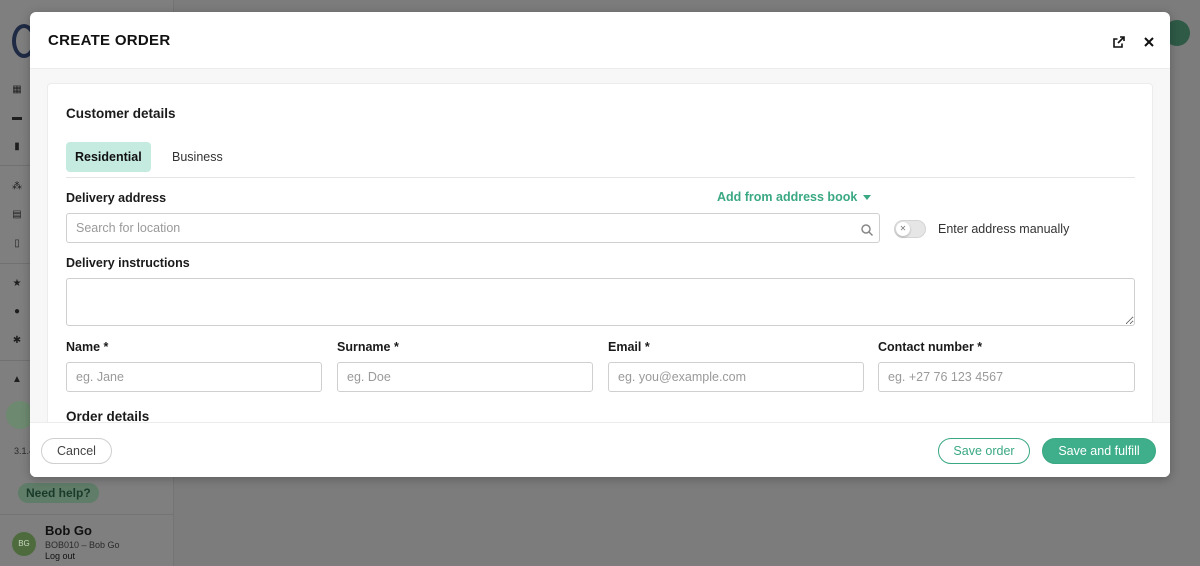  I want to click on email-input, so click(736, 377).